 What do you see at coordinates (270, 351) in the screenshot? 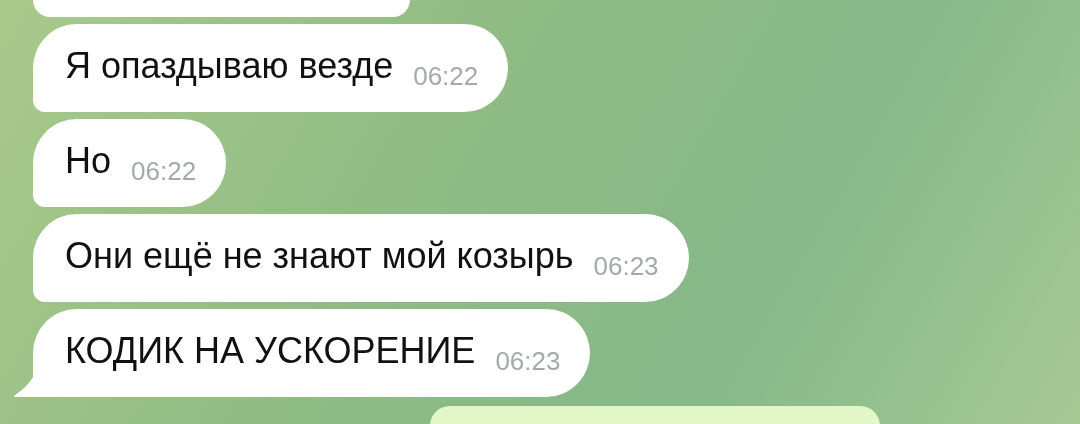
I see `message-text: КОДИК НА УСКОРЕНИЕ` at bounding box center [270, 351].